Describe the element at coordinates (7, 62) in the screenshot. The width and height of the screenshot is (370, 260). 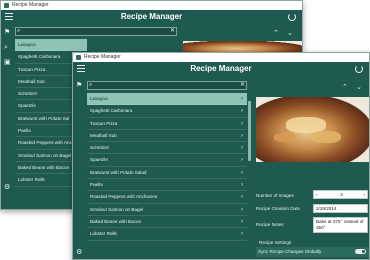
I see `camera-icon: ▣` at that location.